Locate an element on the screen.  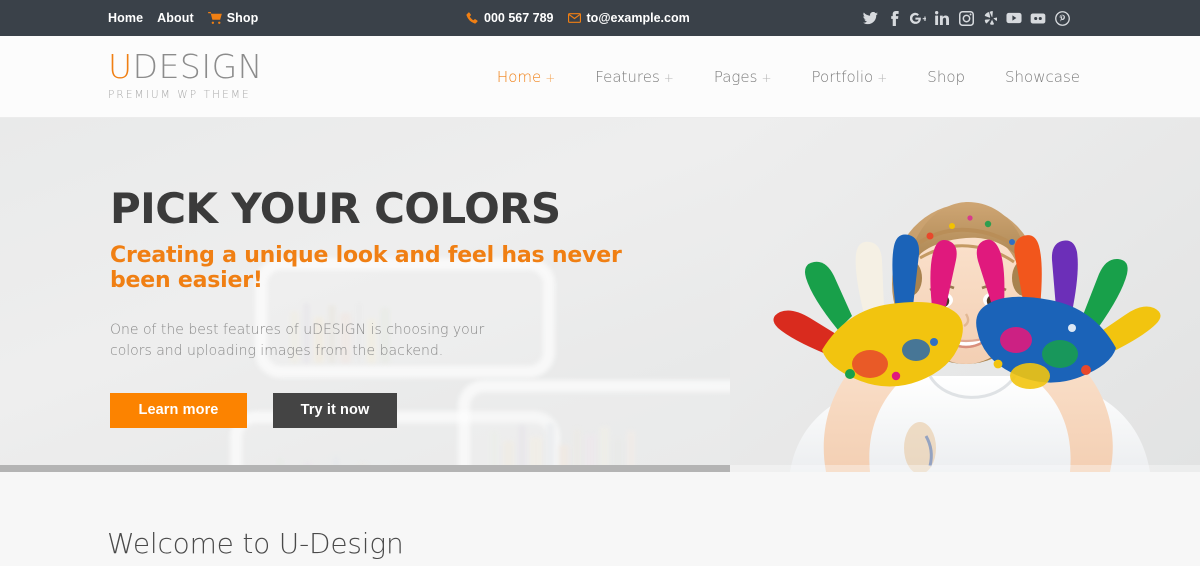
twitter-icon is located at coordinates (870, 18).